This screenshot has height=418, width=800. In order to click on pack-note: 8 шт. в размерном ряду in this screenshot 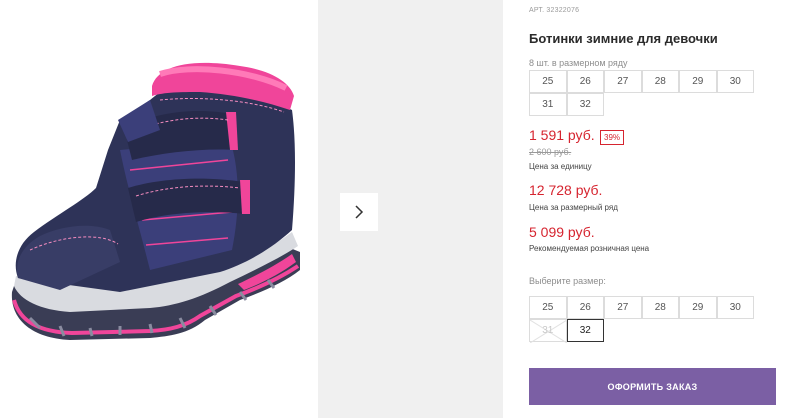, I will do `click(578, 63)`.